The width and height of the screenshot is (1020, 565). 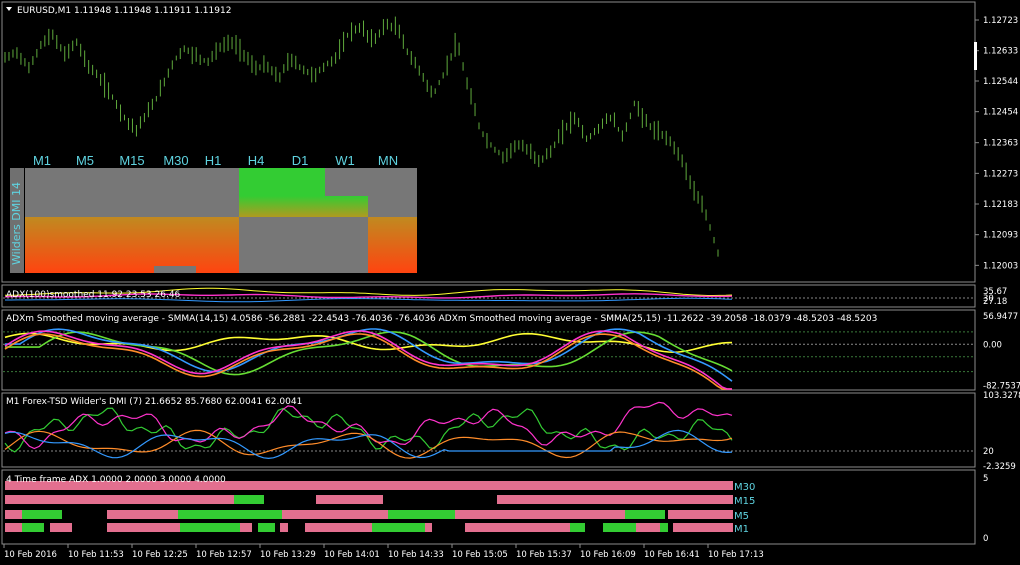 What do you see at coordinates (1000, 144) in the screenshot?
I see `price-tick-label: 1.12363` at bounding box center [1000, 144].